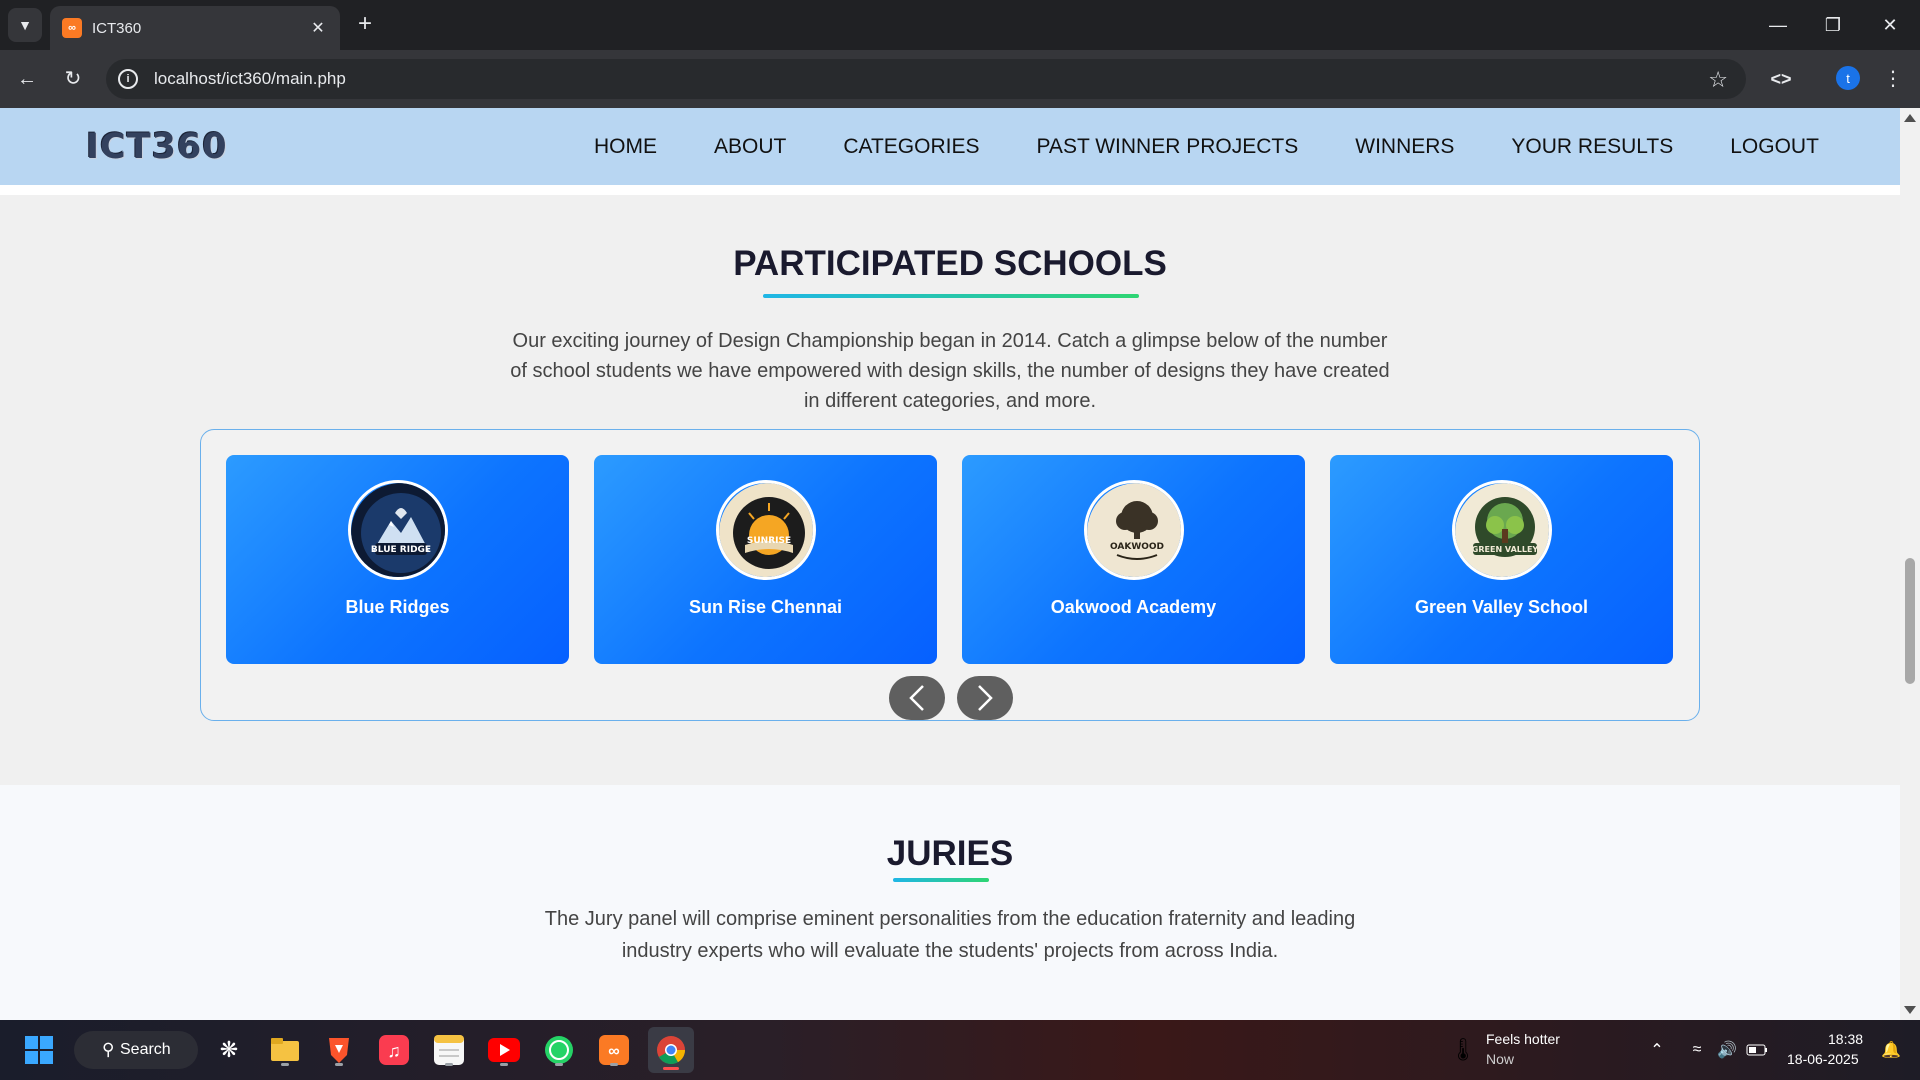 This screenshot has width=1920, height=1080. Describe the element at coordinates (128, 79) in the screenshot. I see `site-info-icon: i` at that location.